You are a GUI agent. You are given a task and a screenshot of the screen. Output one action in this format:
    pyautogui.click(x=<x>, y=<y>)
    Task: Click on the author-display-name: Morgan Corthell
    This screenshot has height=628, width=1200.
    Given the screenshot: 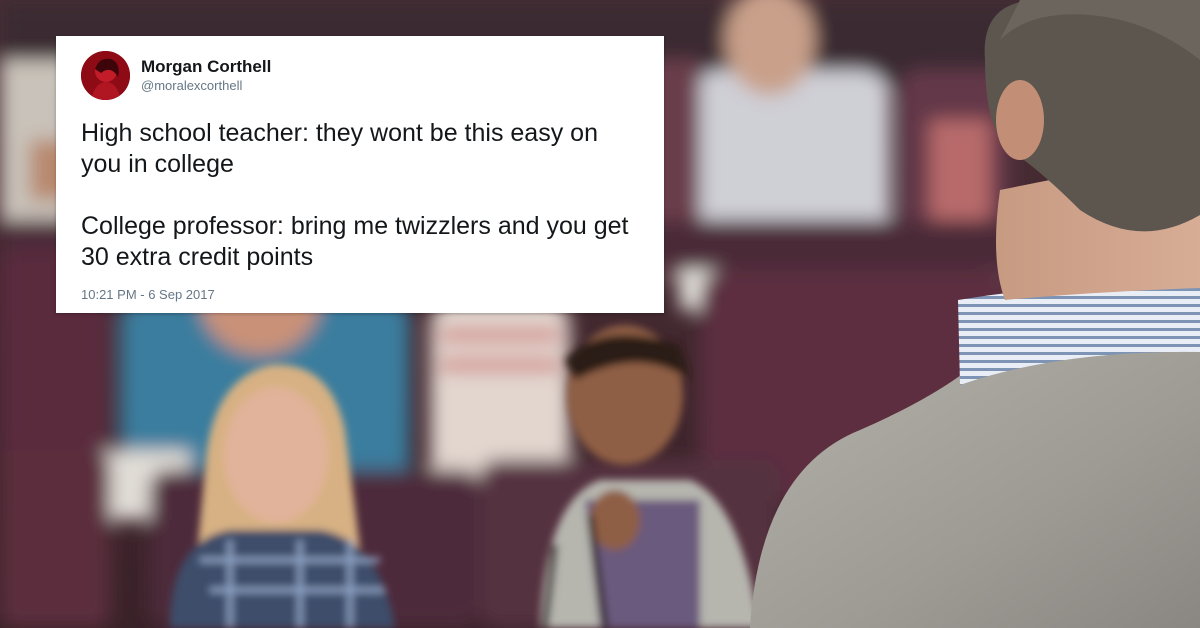 What is the action you would take?
    pyautogui.click(x=206, y=66)
    